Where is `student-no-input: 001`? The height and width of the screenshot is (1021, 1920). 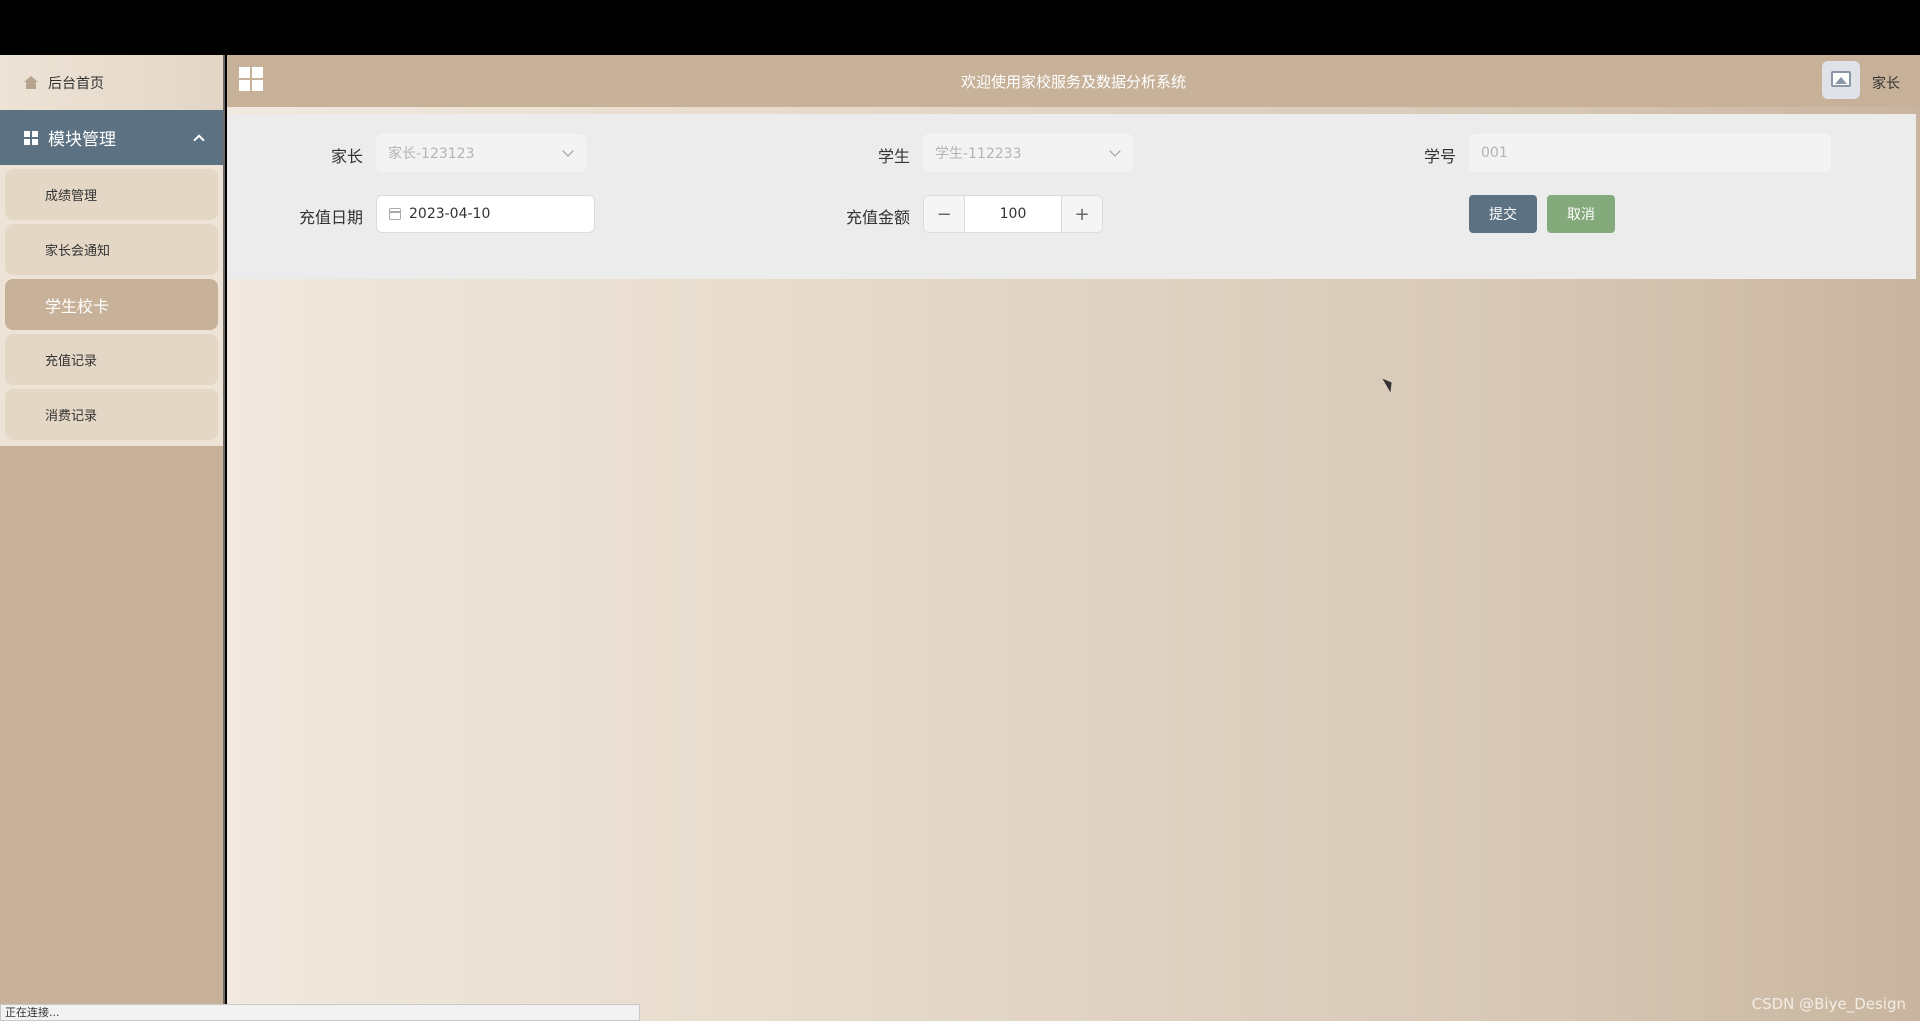 student-no-input: 001 is located at coordinates (1650, 153).